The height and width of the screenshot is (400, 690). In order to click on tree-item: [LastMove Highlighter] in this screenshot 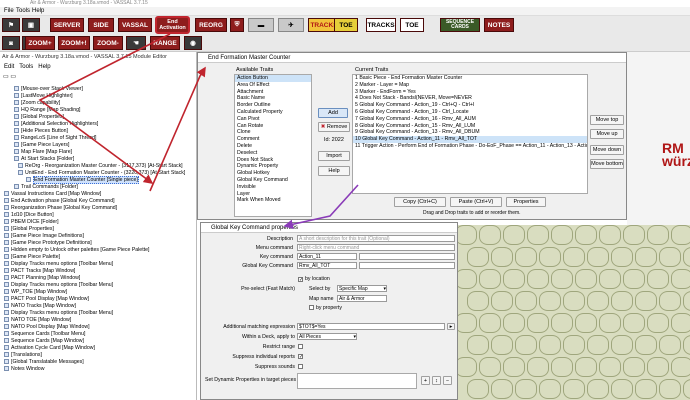, I will do `click(43, 96)`.